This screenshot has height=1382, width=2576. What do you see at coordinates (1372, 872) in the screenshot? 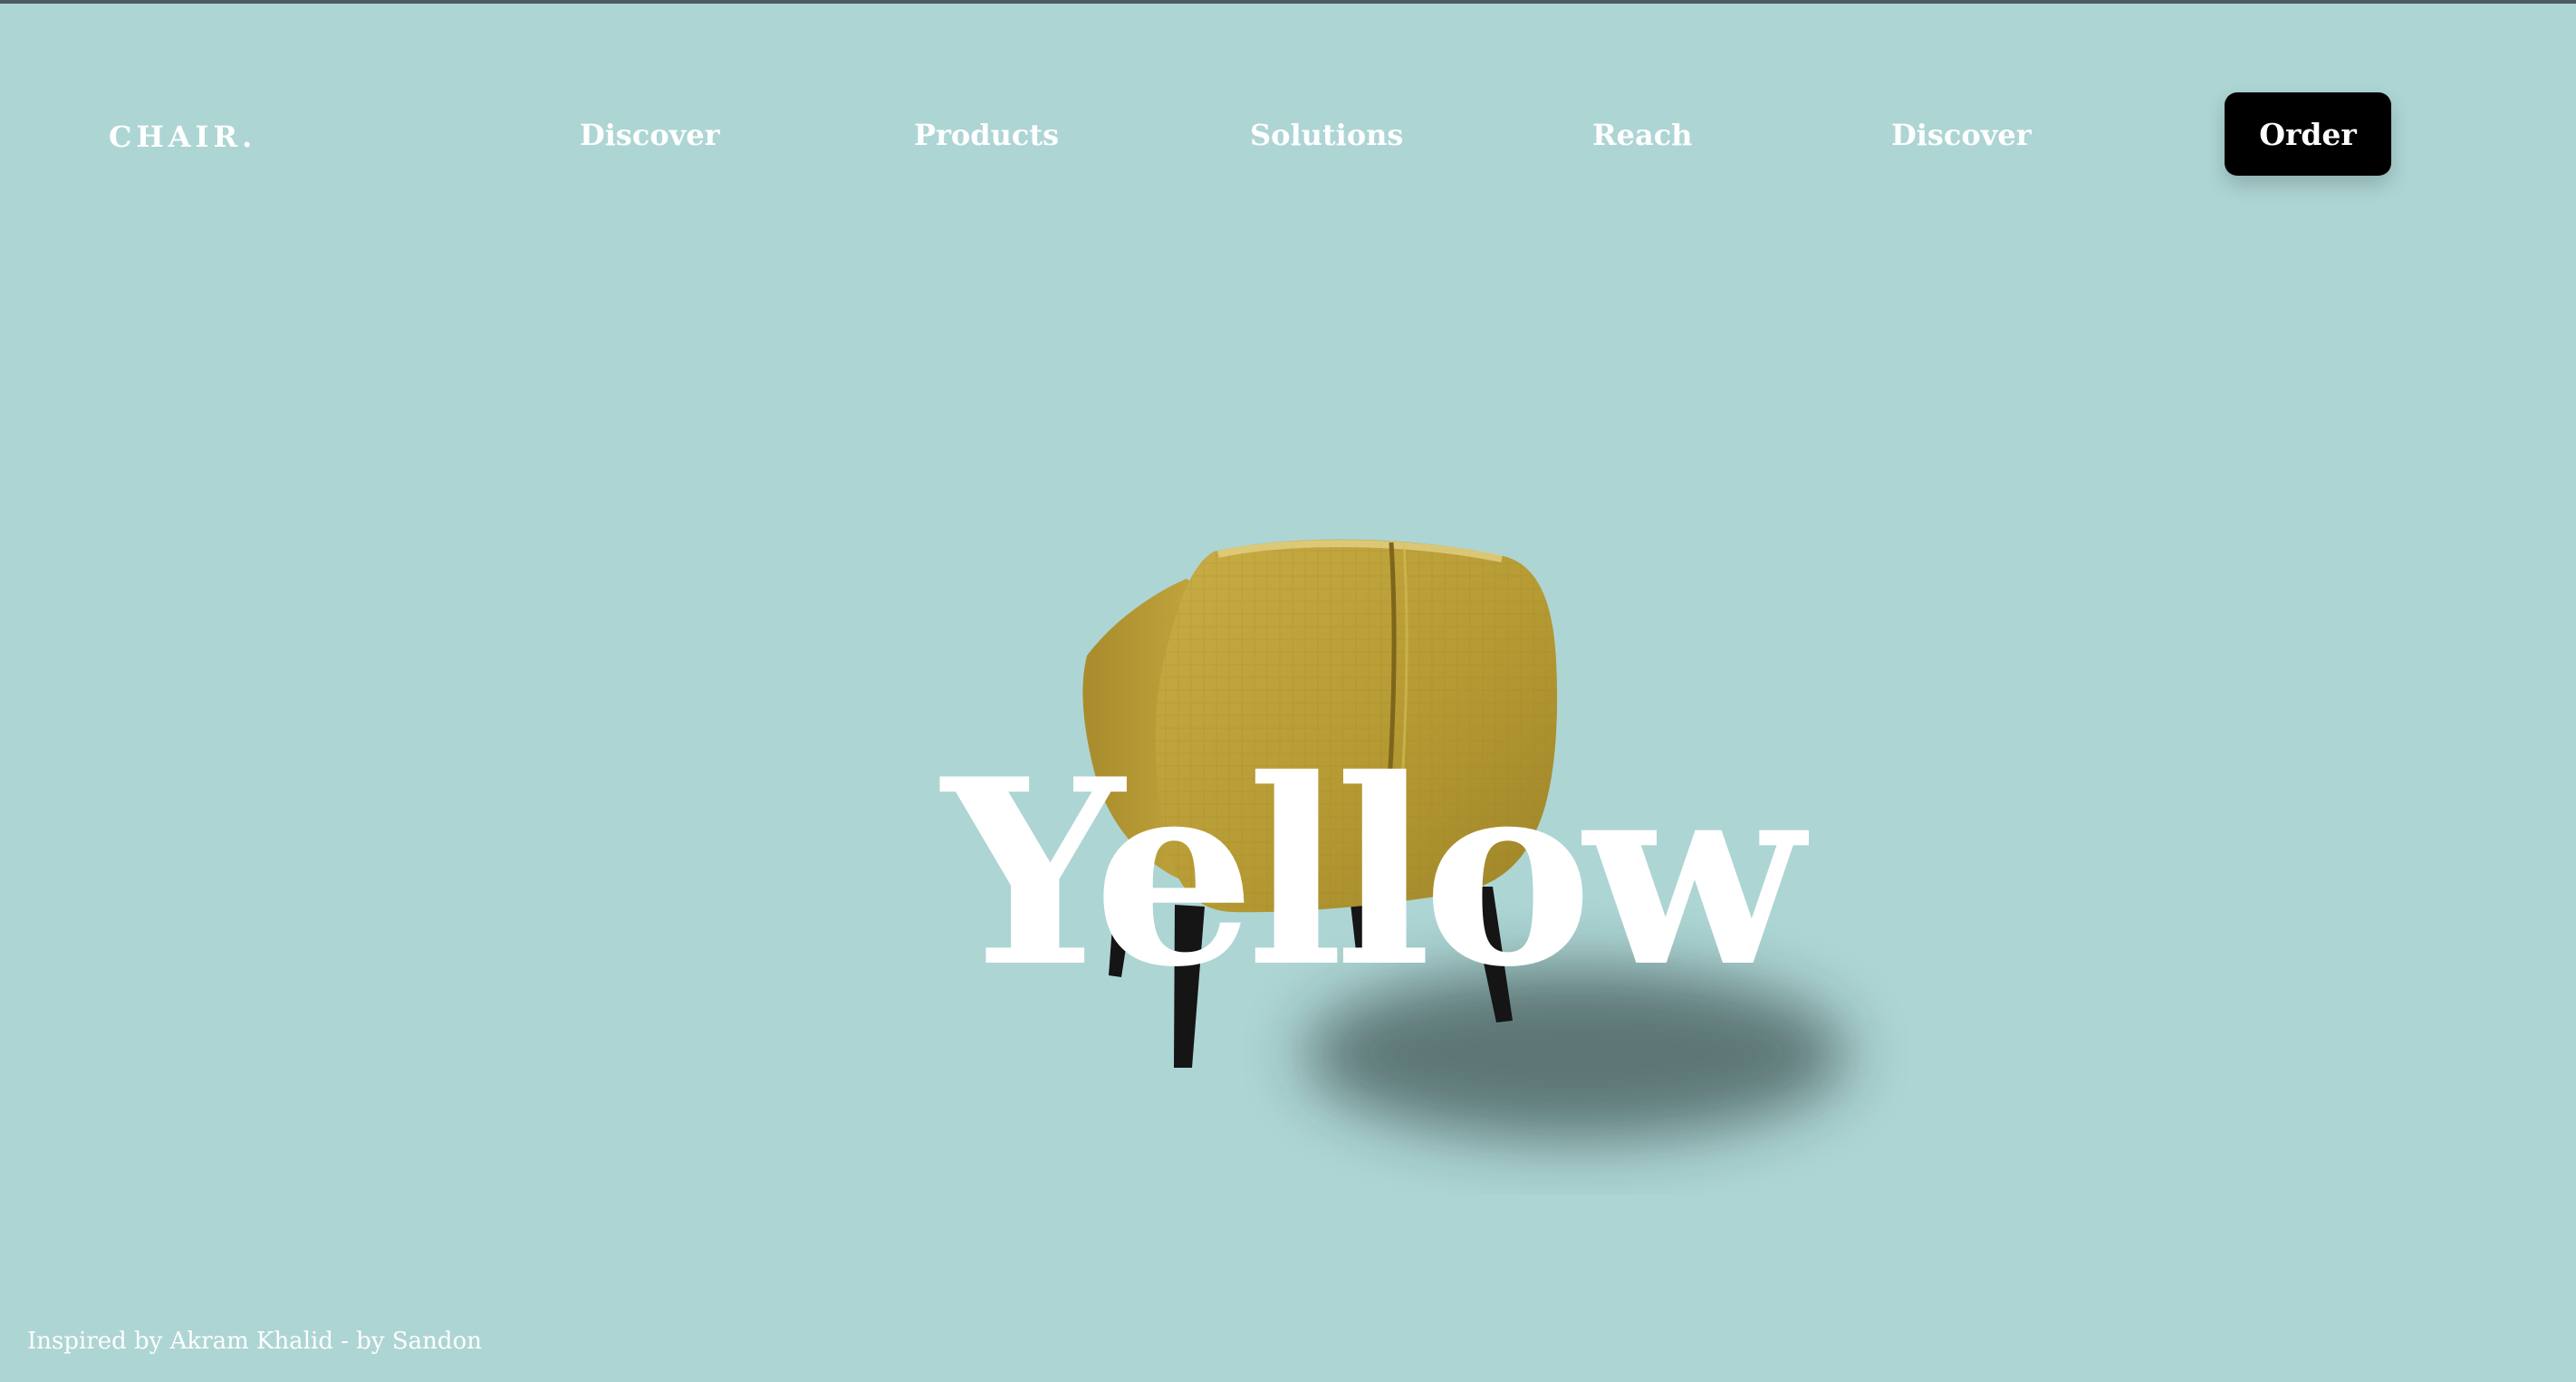
I see `hero-headline: Yellow` at bounding box center [1372, 872].